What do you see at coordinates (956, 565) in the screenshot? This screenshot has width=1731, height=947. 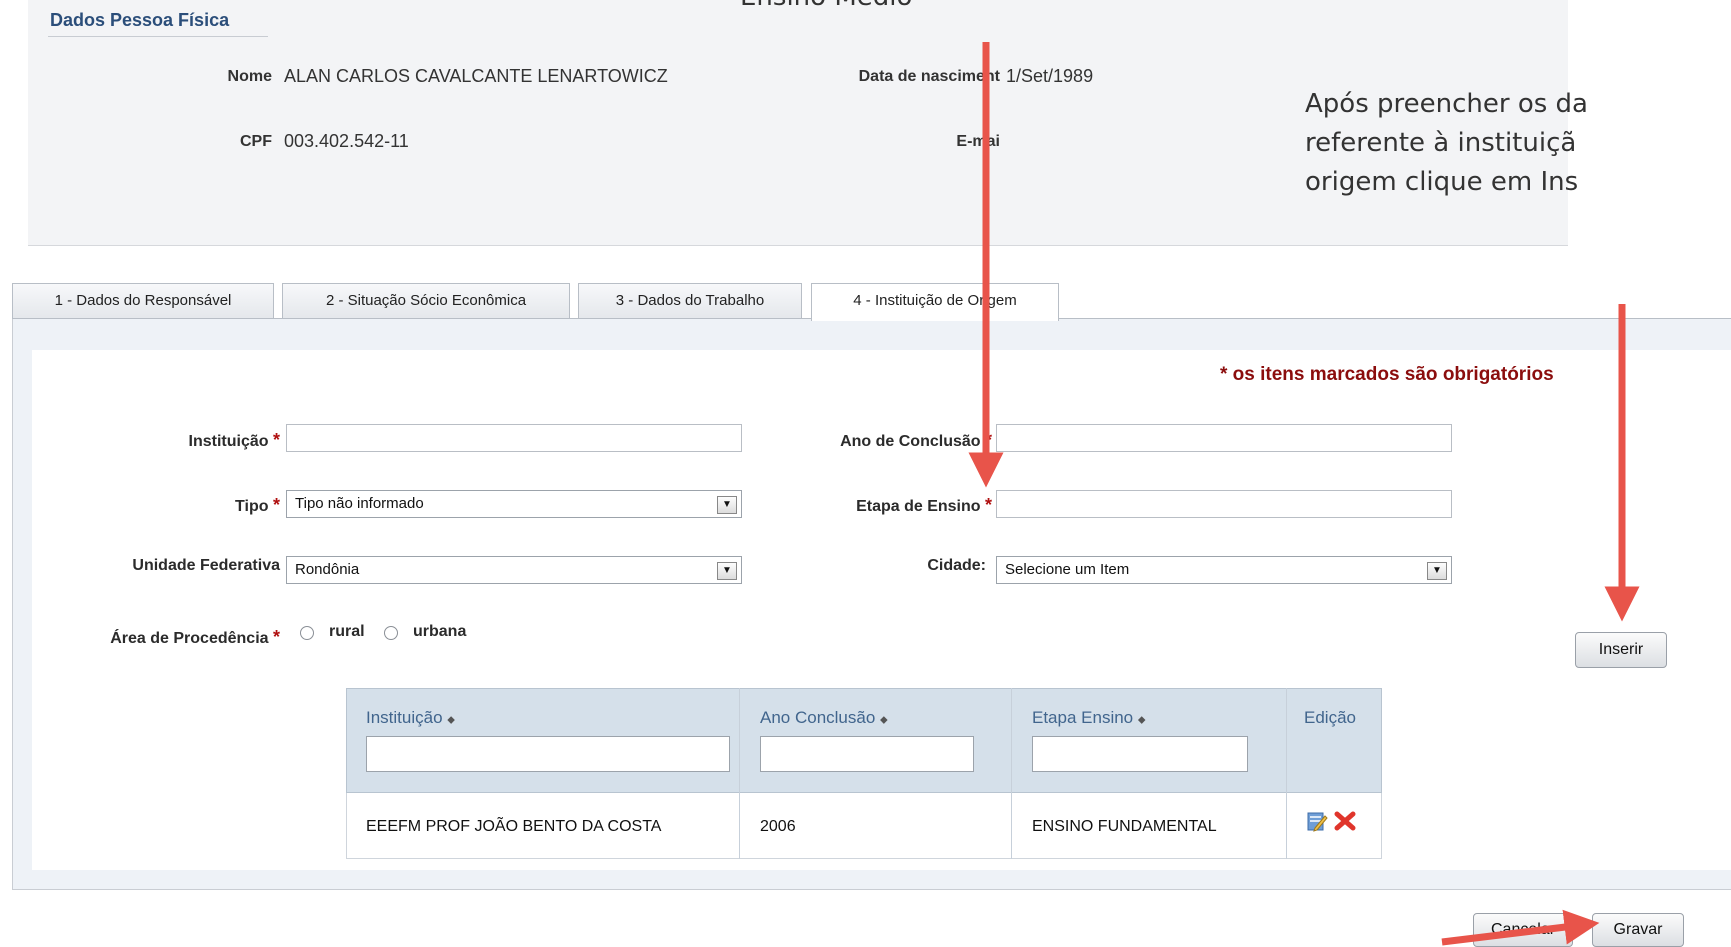 I see `cidade-label: Cidade:` at bounding box center [956, 565].